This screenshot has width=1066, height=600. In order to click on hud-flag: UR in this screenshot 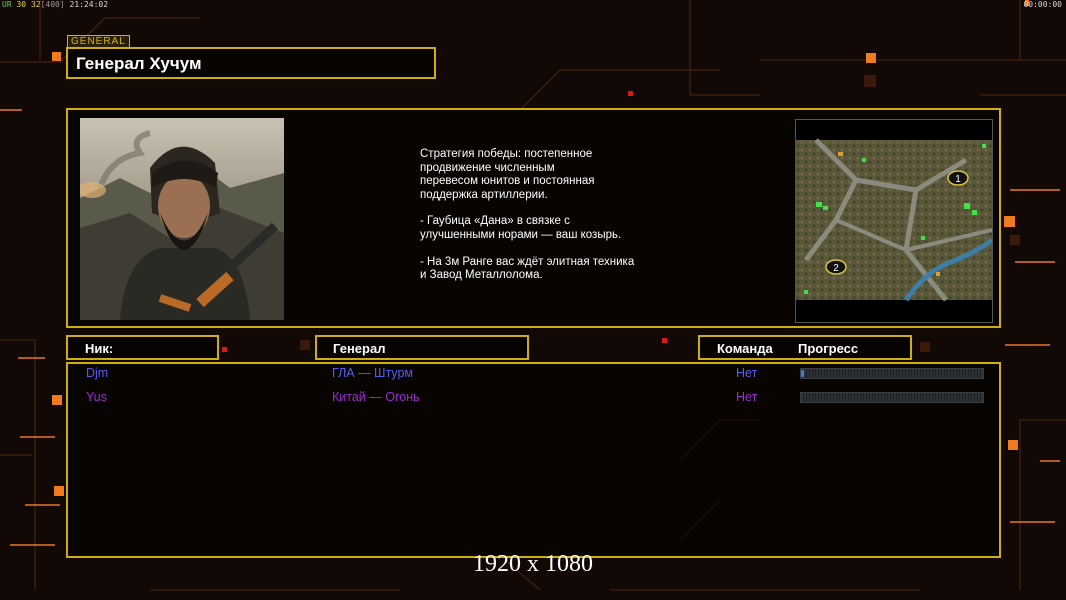, I will do `click(7, 4)`.